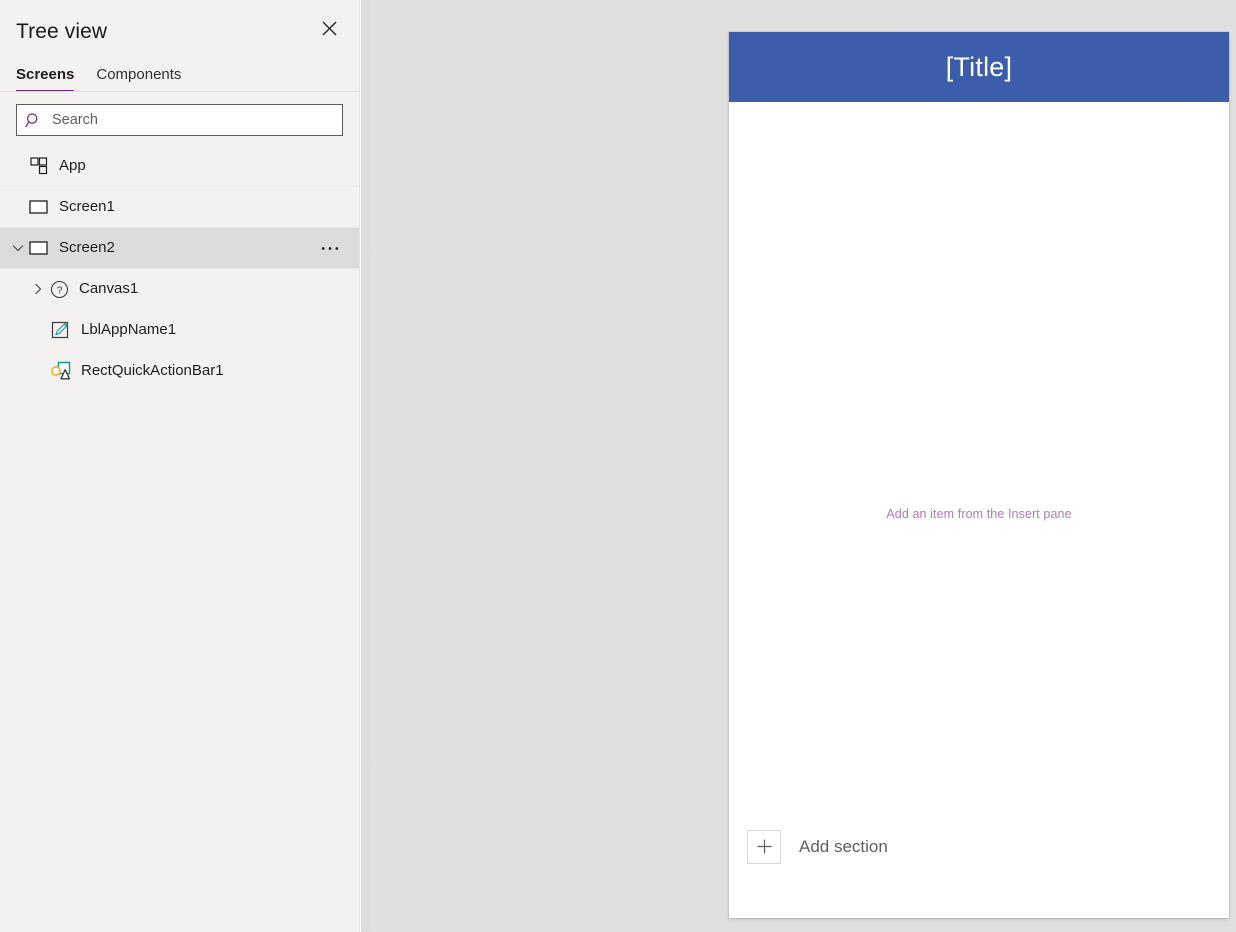 The image size is (1236, 932). Describe the element at coordinates (61, 330) in the screenshot. I see `label-pencil-icon` at that location.